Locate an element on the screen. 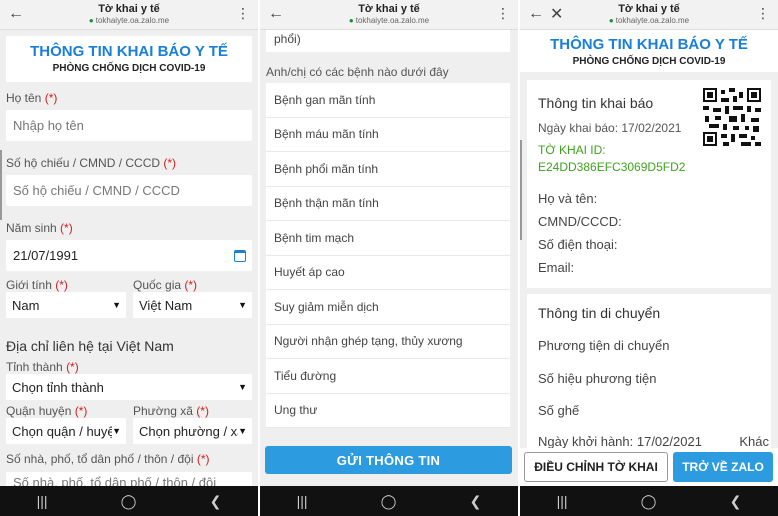 The width and height of the screenshot is (778, 516). gender-label: Giới tính (*) is located at coordinates (37, 285).